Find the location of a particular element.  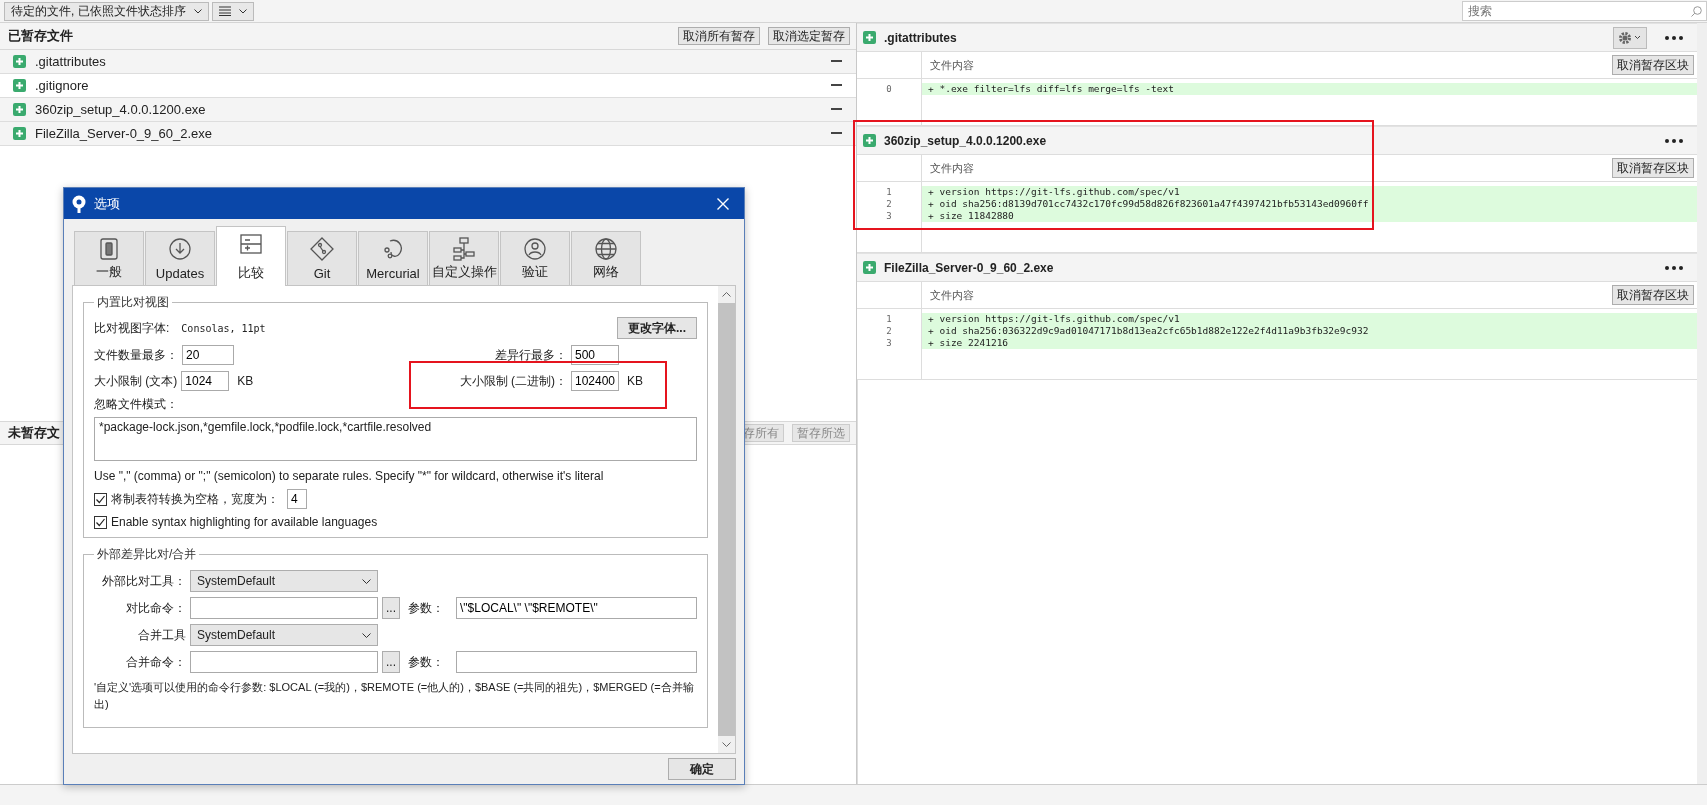

panel-title: 已暂存文件 is located at coordinates (40, 36).